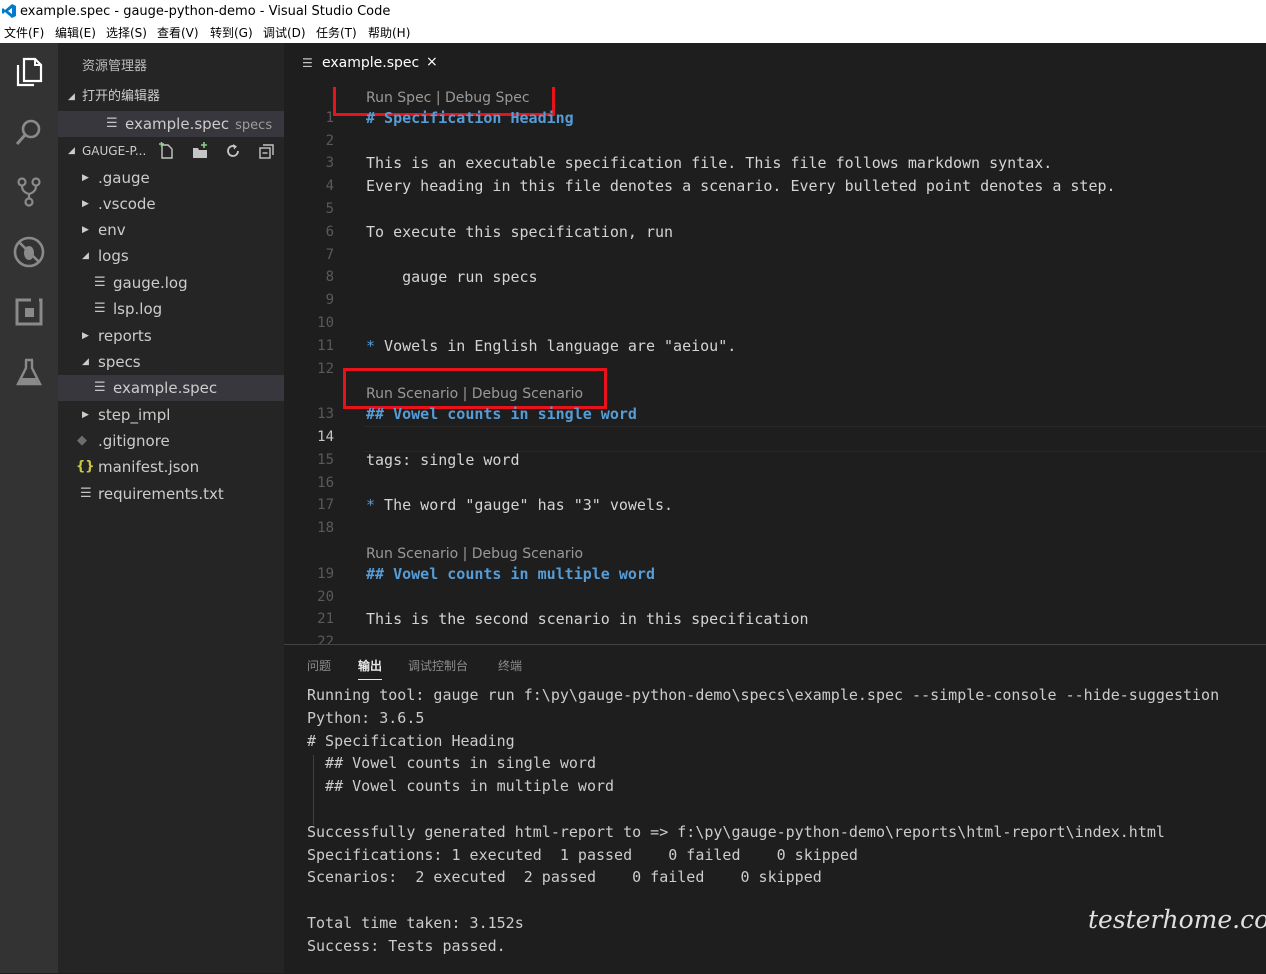 The image size is (1266, 974). Describe the element at coordinates (325, 619) in the screenshot. I see `line-number: 21` at that location.